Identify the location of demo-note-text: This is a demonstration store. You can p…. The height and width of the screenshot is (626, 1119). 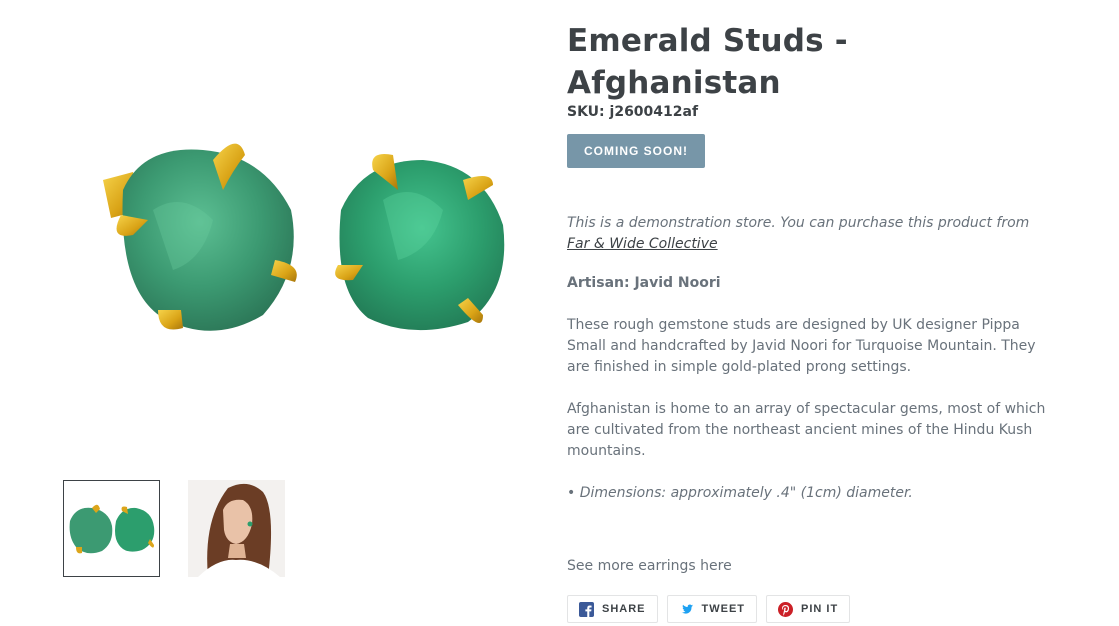
(798, 223).